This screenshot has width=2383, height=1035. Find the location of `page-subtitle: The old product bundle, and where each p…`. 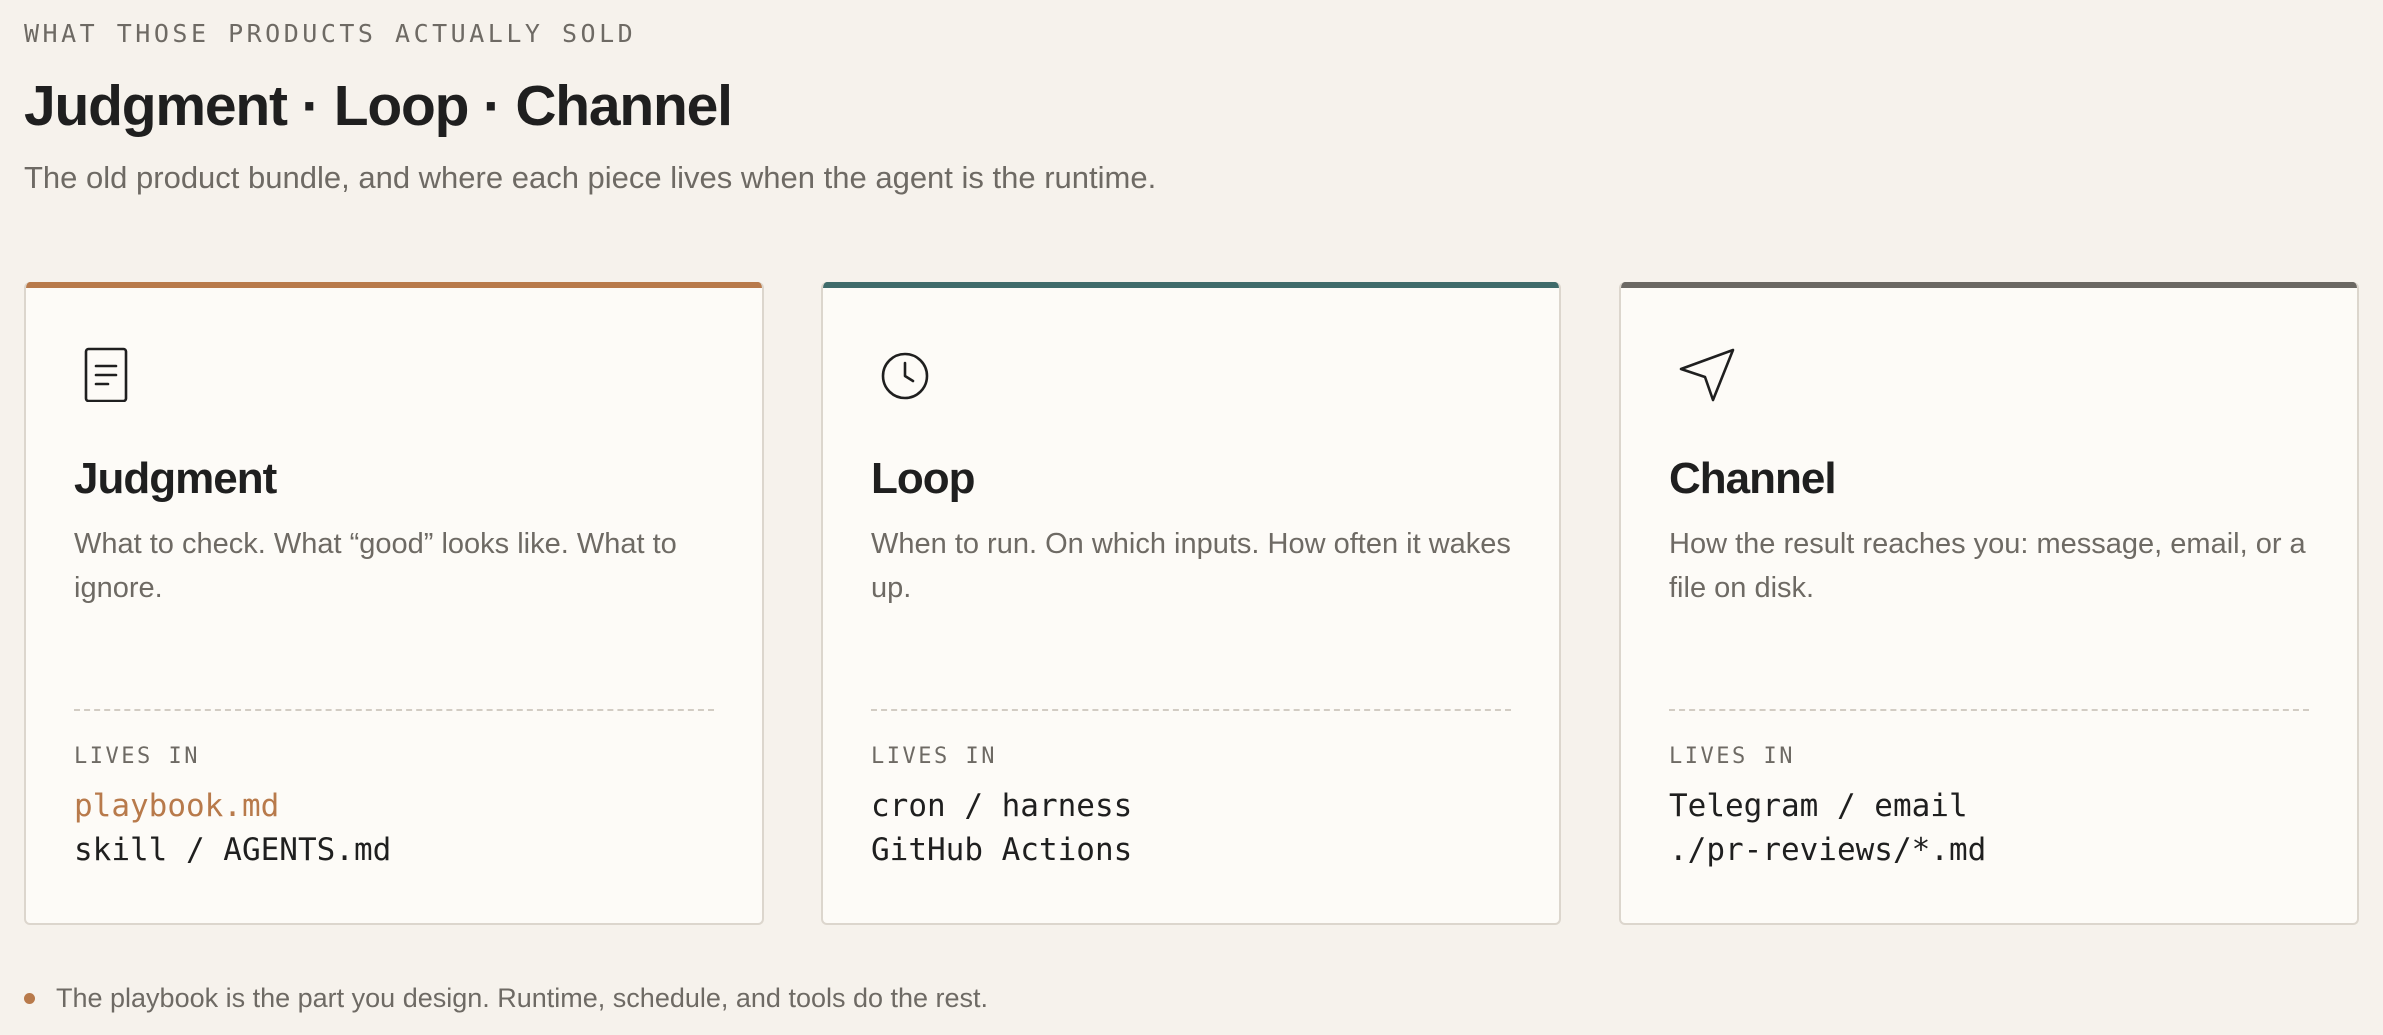

page-subtitle: The old product bundle, and where each p… is located at coordinates (590, 177).